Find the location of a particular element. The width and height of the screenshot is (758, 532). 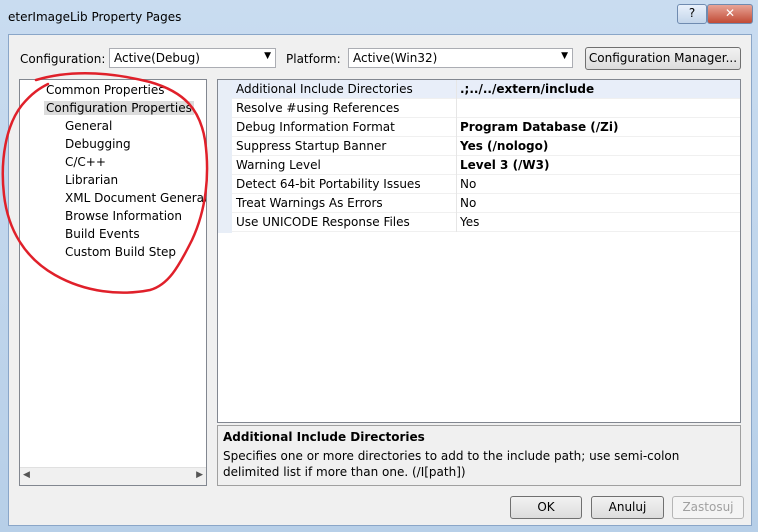

property-name: Detect 64-bit Portability Issues is located at coordinates (328, 184).